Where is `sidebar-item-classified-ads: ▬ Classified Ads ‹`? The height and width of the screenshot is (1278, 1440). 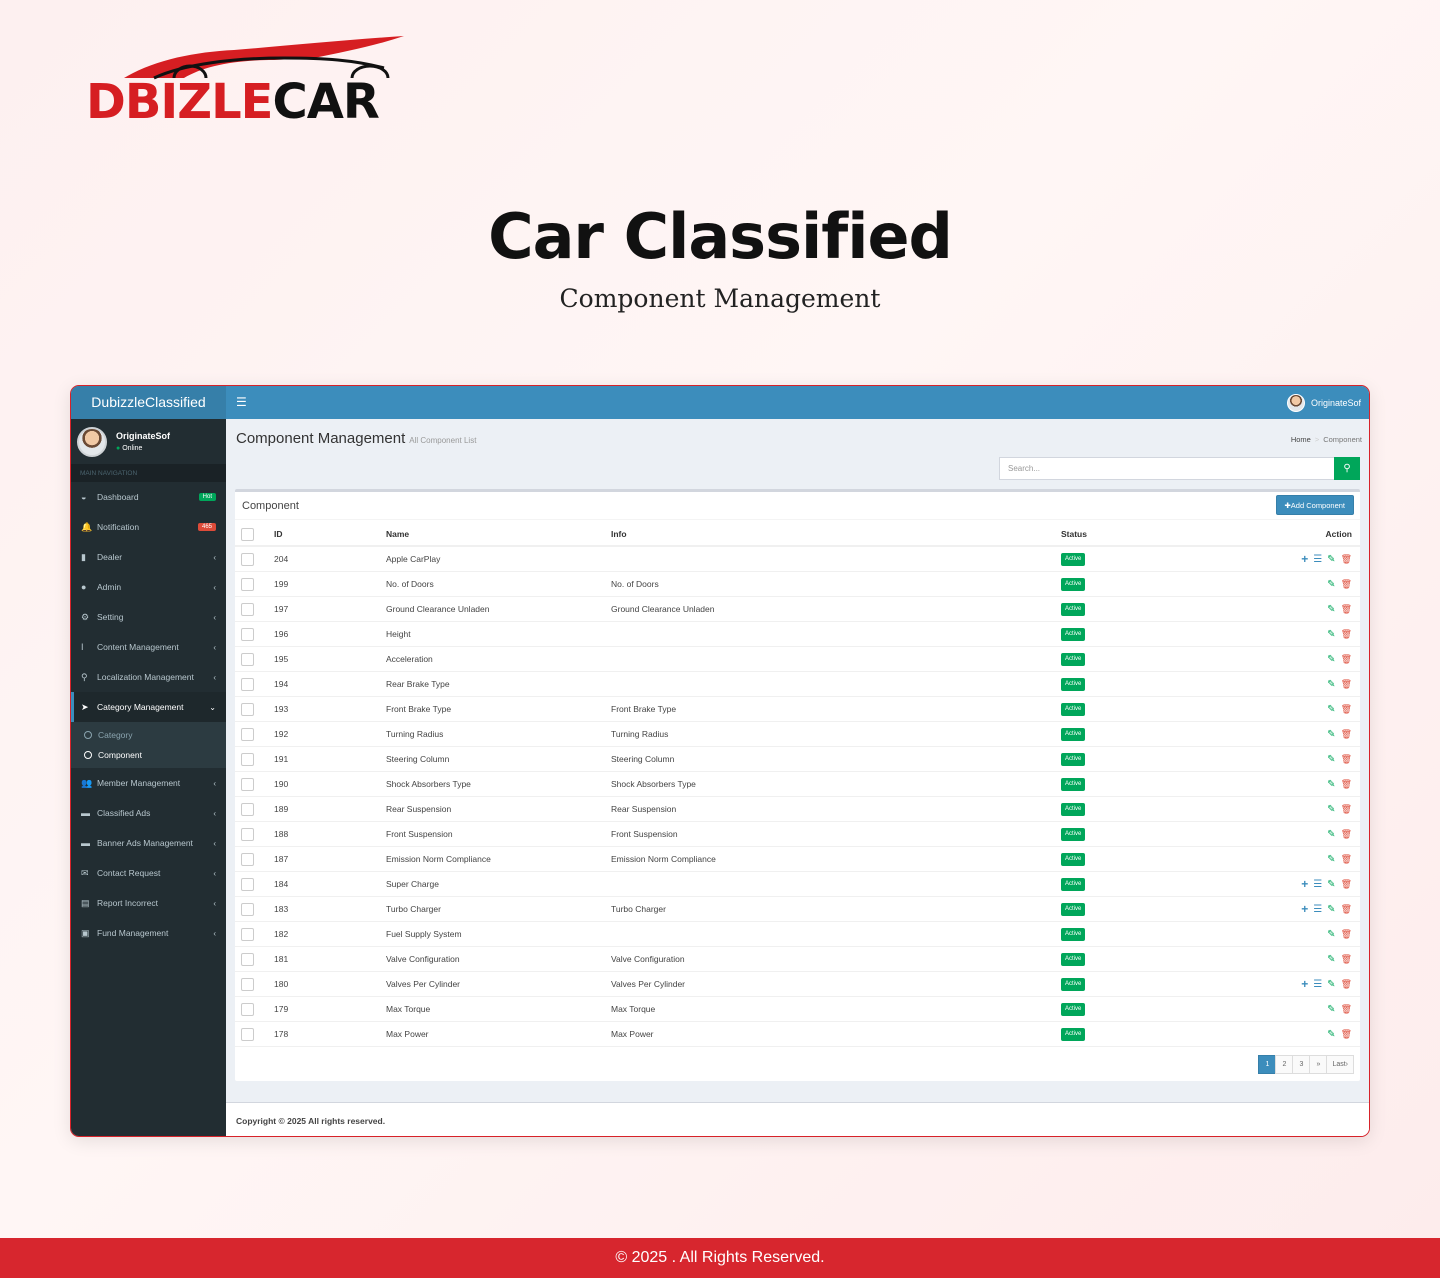
sidebar-item-classified-ads: ▬ Classified Ads ‹ is located at coordinates (148, 813).